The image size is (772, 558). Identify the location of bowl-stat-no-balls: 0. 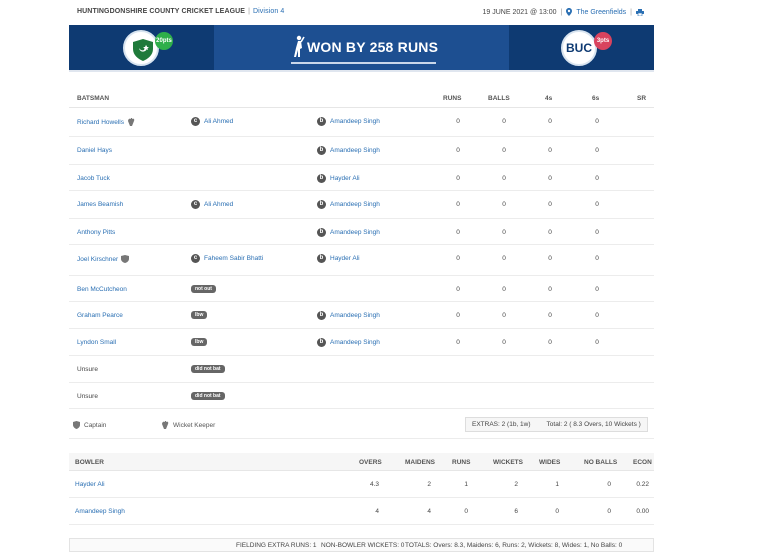
(609, 511).